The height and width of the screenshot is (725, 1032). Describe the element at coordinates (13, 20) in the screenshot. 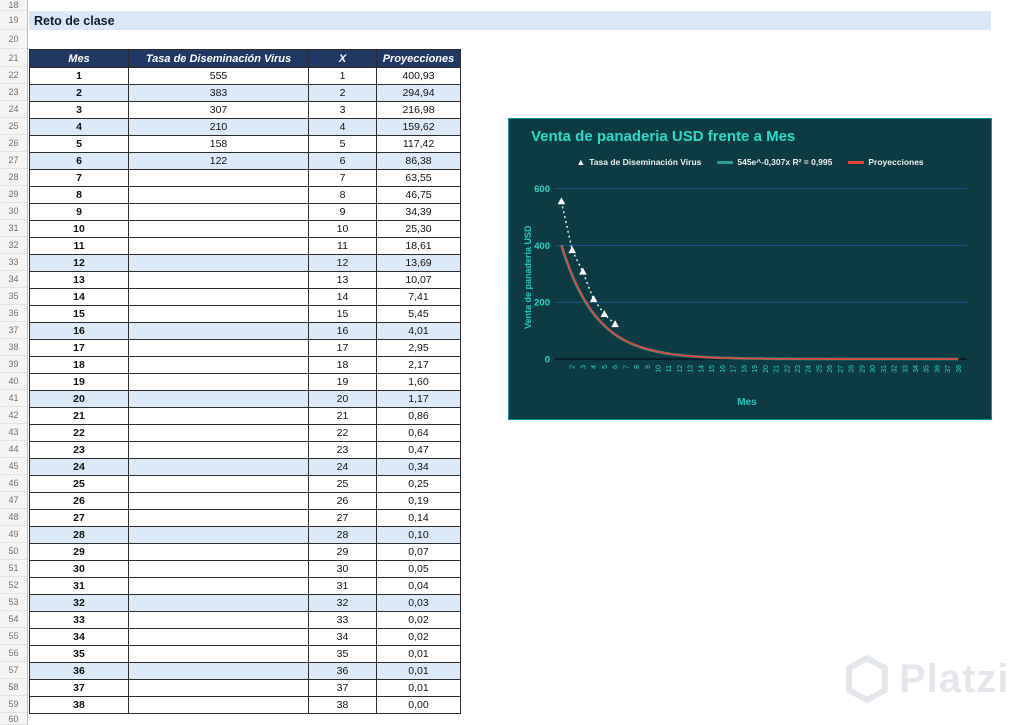

I see `row-number: 19` at that location.